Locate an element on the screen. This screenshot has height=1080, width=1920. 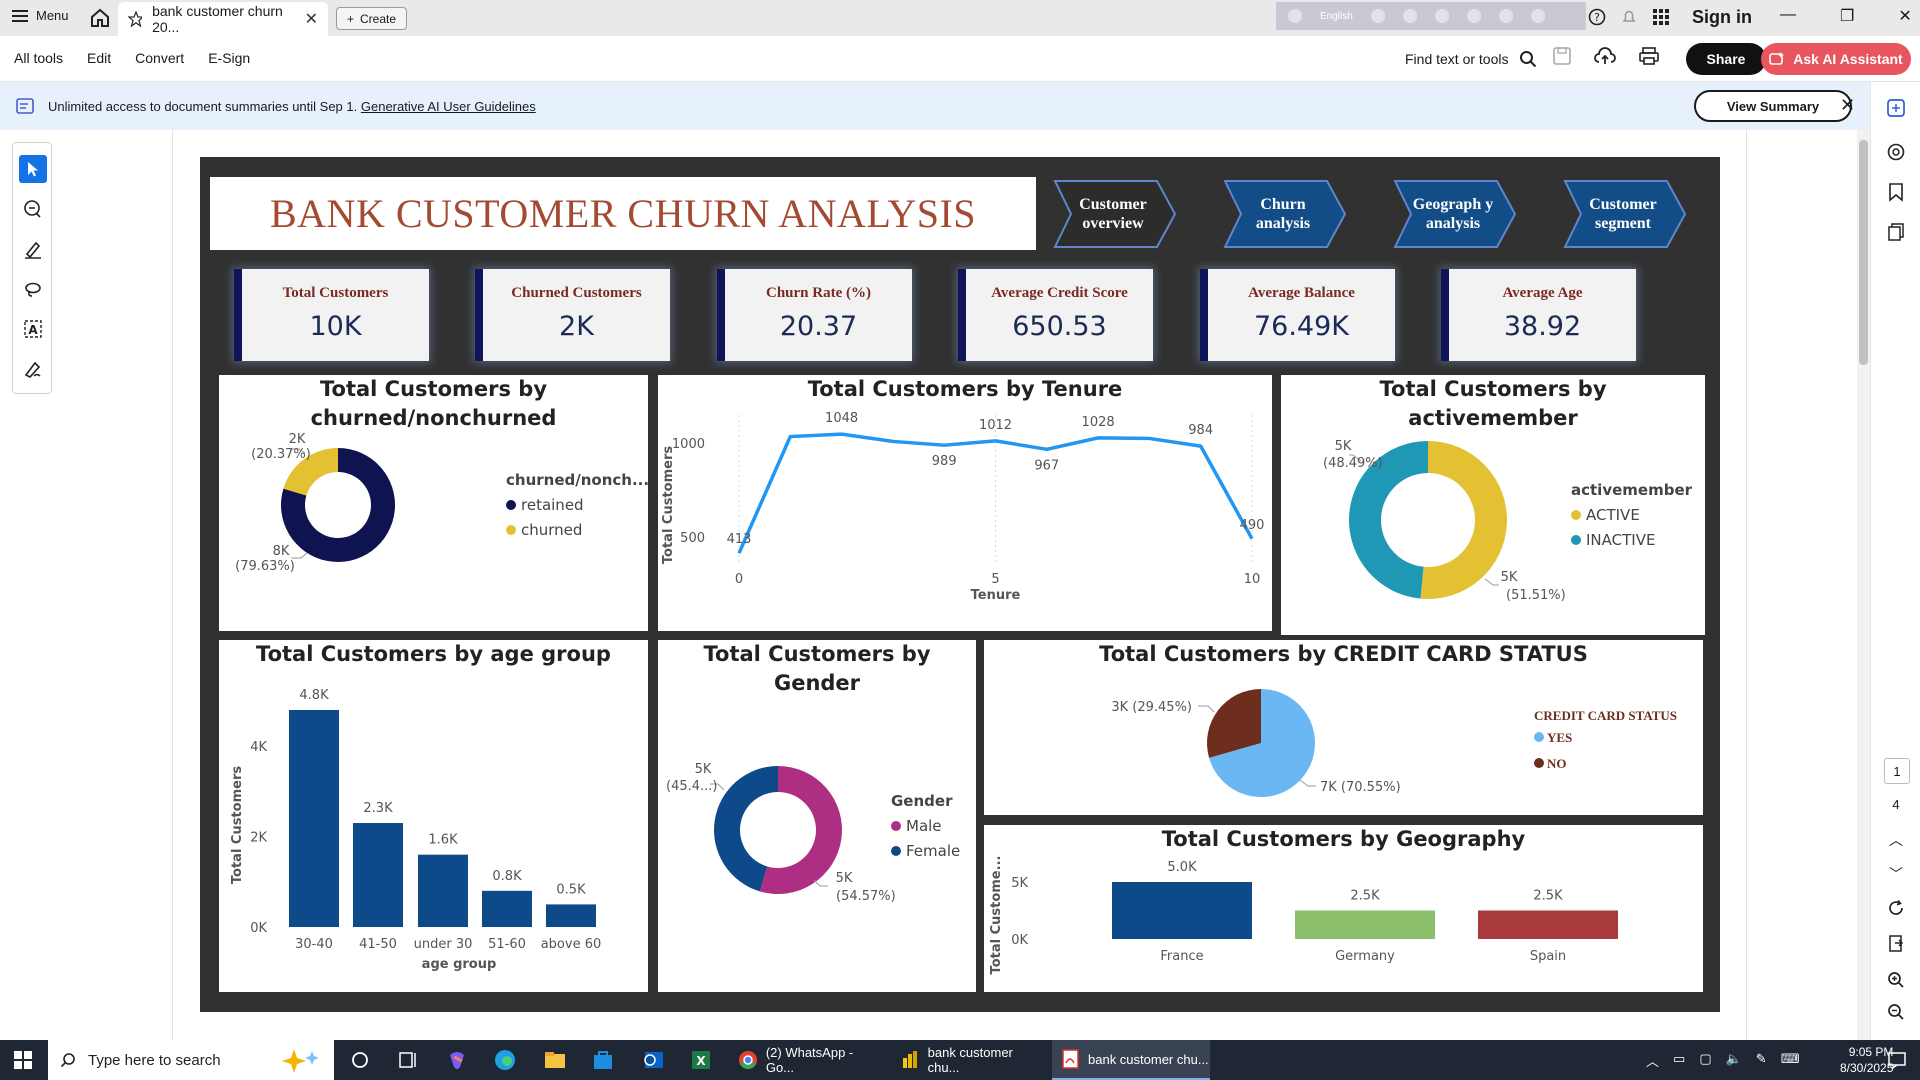
star-icon is located at coordinates (135, 19).